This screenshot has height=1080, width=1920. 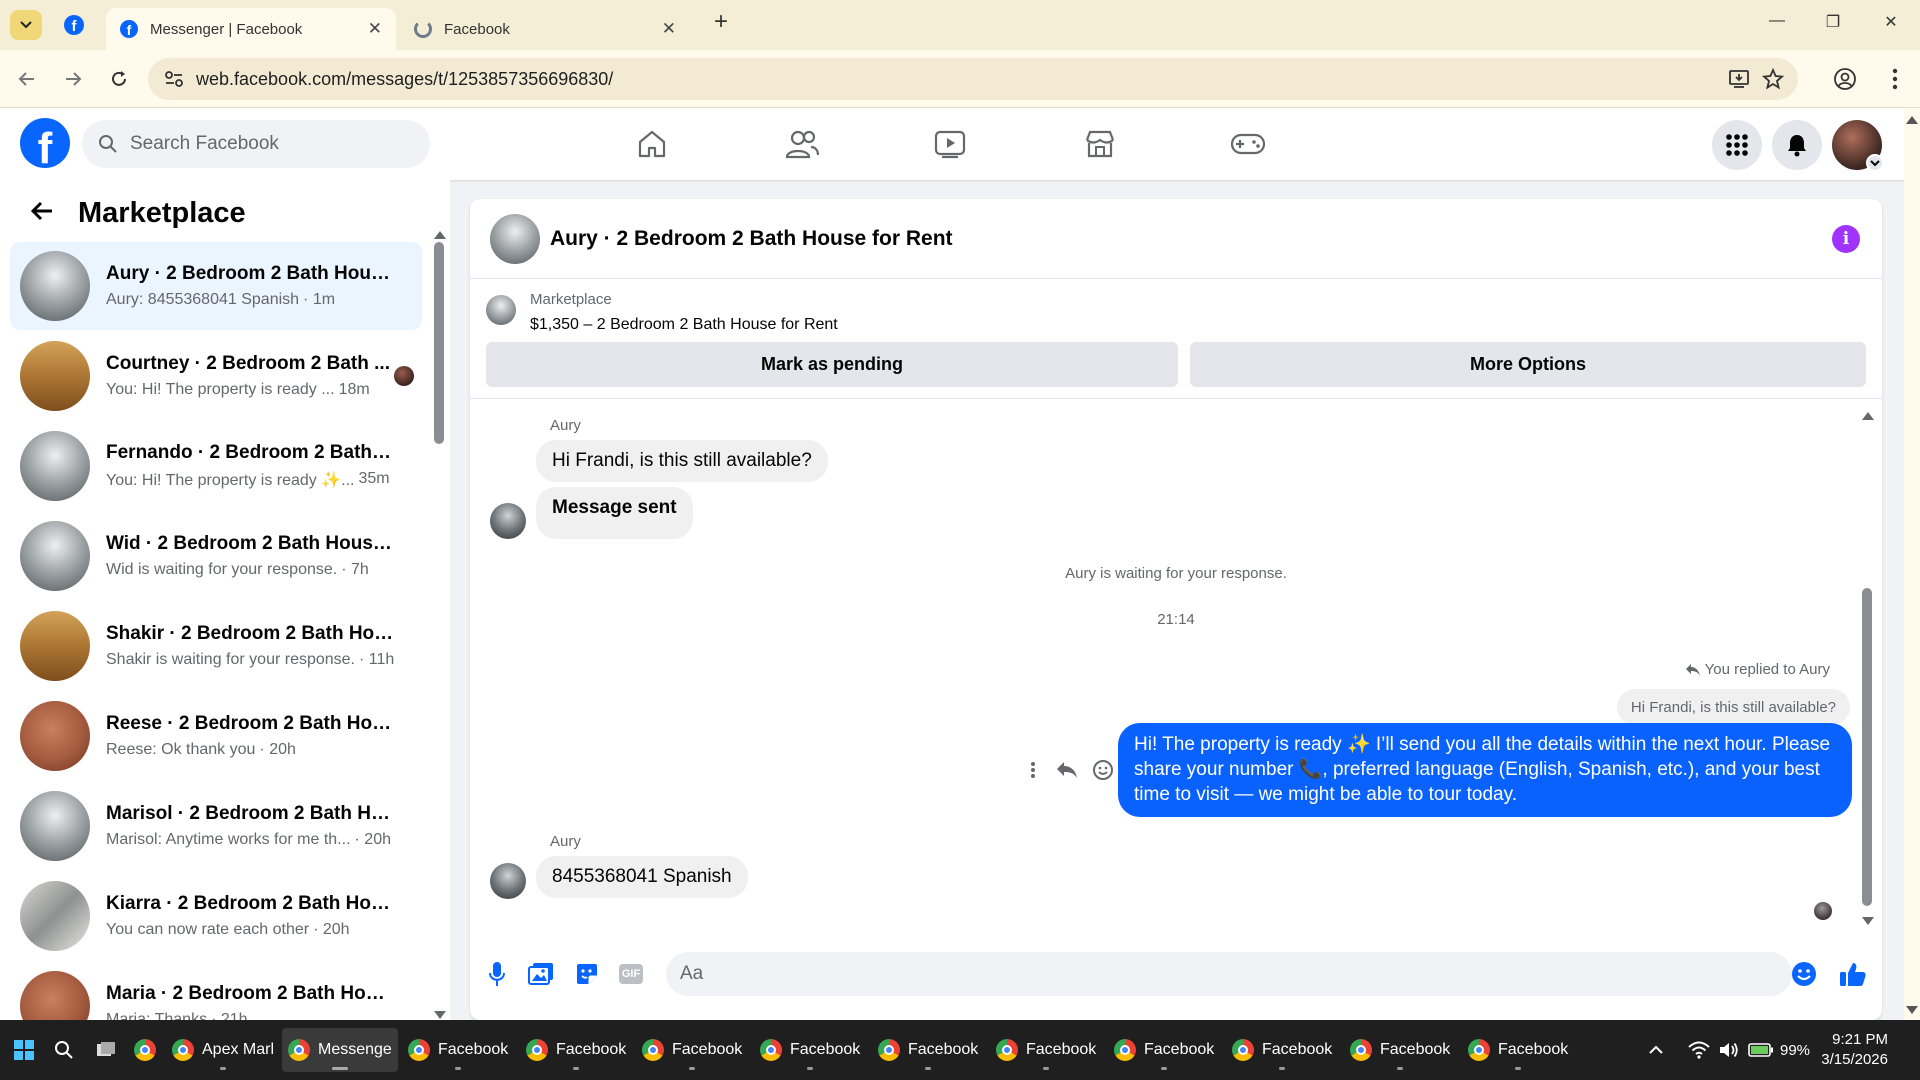 What do you see at coordinates (684, 325) in the screenshot?
I see `listing-title: $1,350 – 2 Bedroom 2 Bath House for Rent` at bounding box center [684, 325].